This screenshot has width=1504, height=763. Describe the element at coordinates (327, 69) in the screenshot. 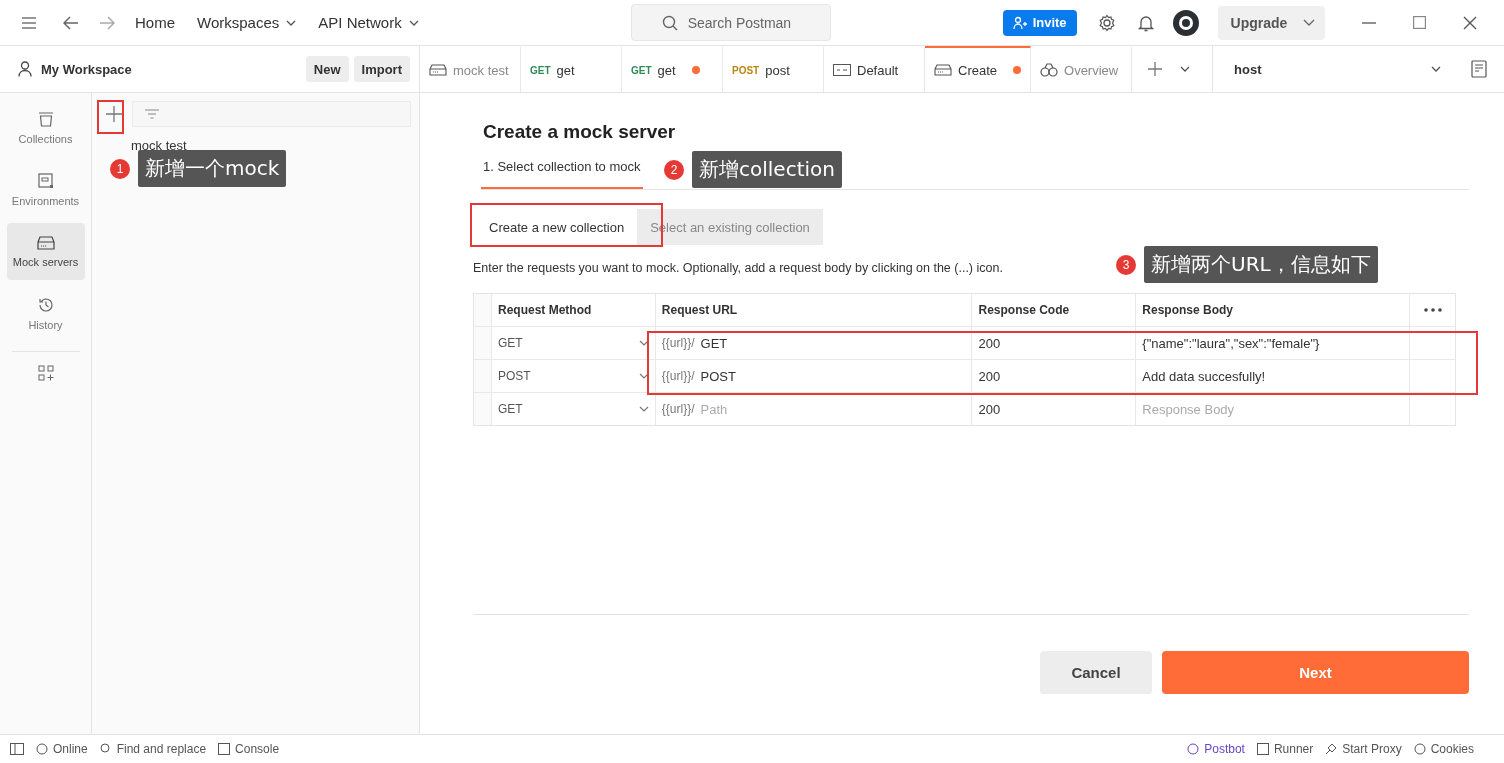

I see `workspace-button: New` at that location.